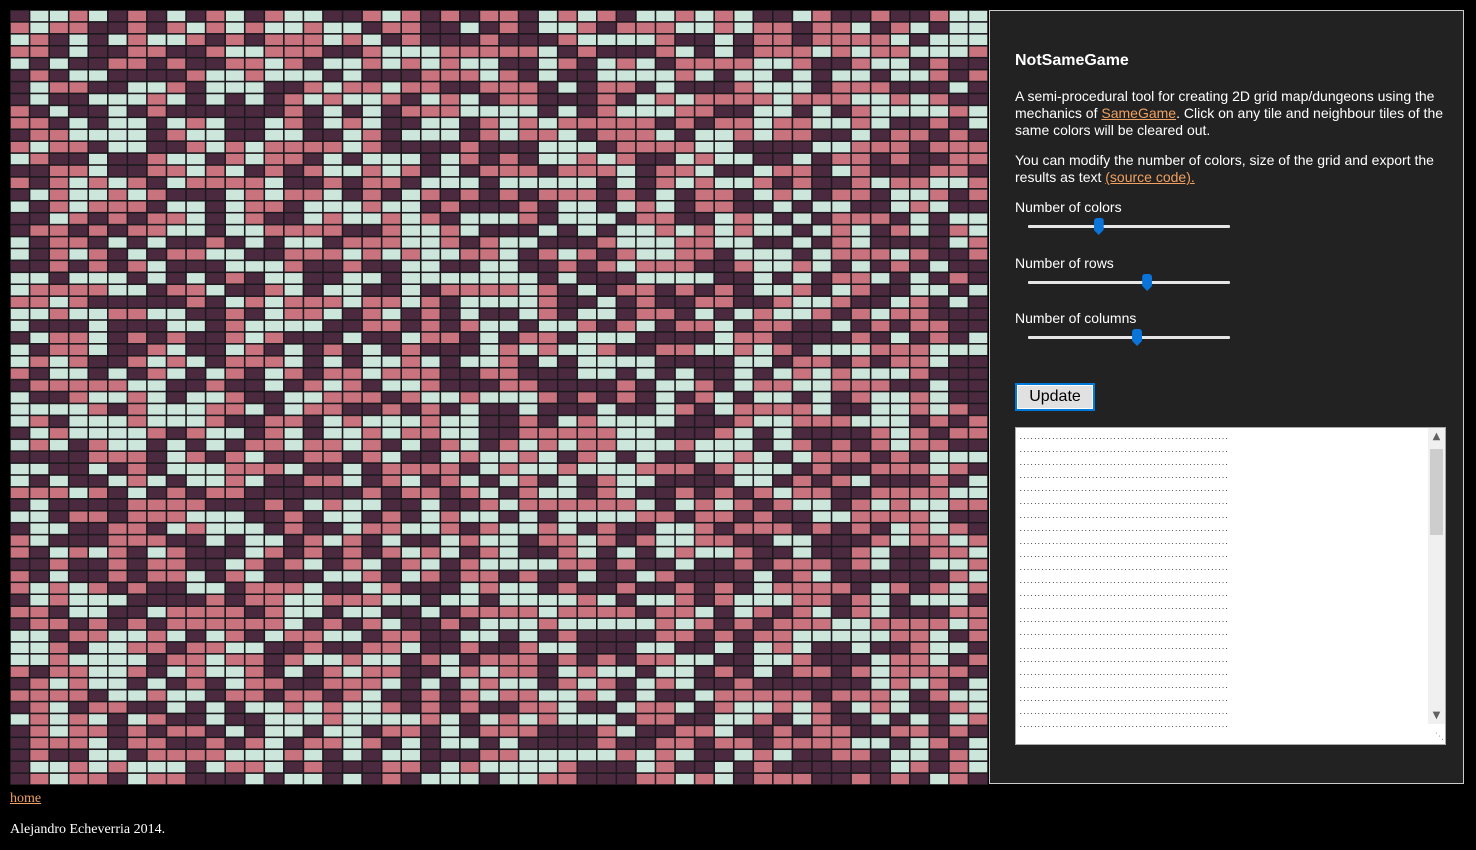 The image size is (1476, 850). I want to click on slider-thumb, so click(1098, 226).